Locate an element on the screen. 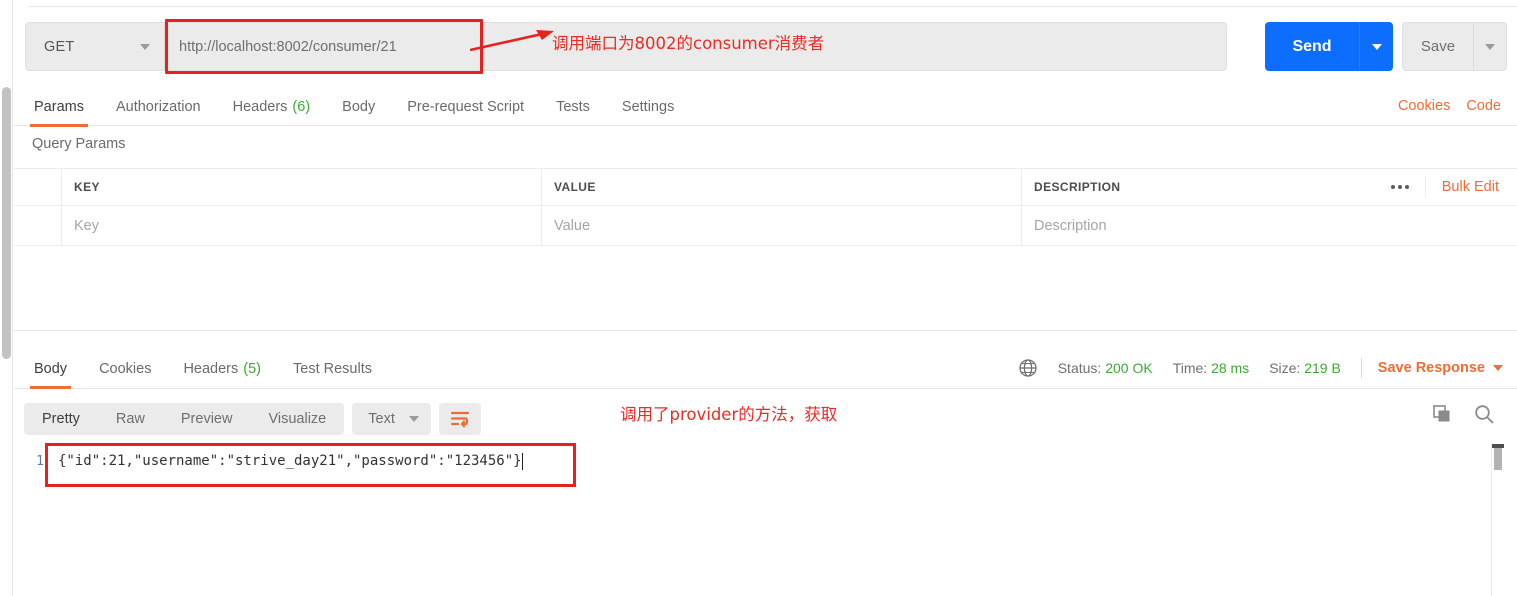 Image resolution: width=1517 pixels, height=596 pixels. search-icon is located at coordinates (1484, 414).